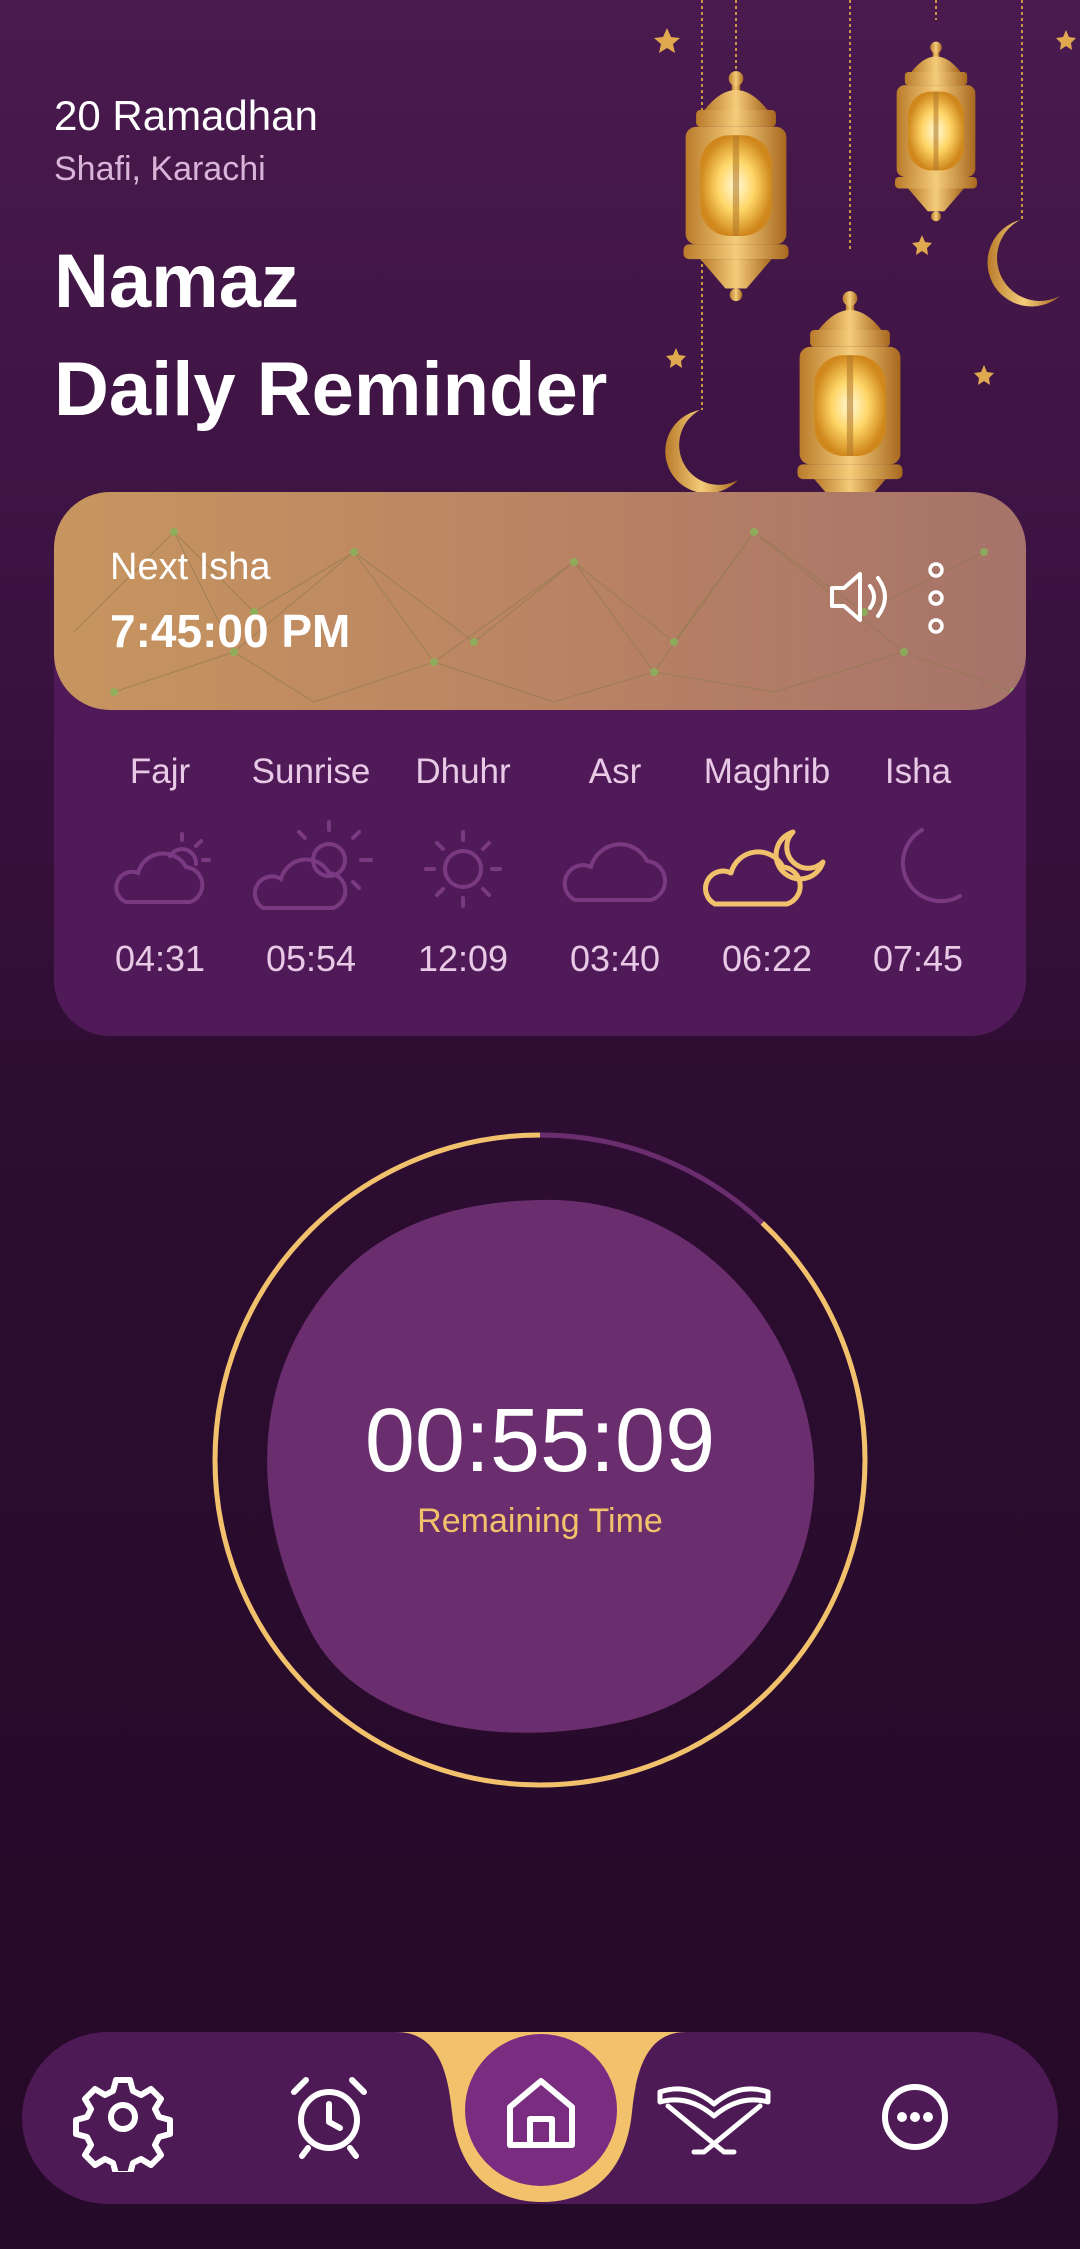 The image size is (1080, 2249). Describe the element at coordinates (918, 771) in the screenshot. I see `prayer-name: Isha` at that location.